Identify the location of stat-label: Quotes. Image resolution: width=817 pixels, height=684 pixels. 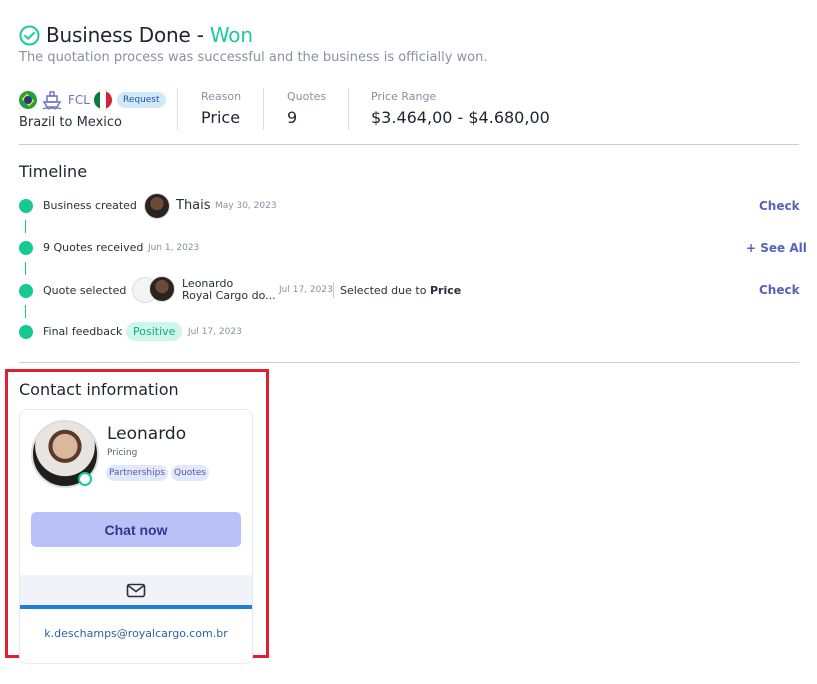
(307, 96).